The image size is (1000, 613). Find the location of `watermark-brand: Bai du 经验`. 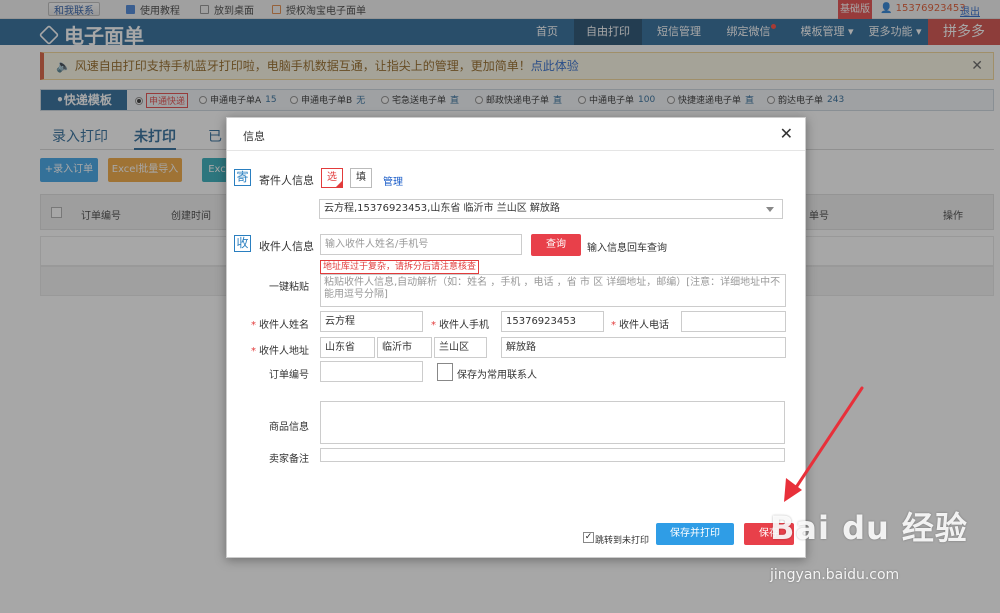

watermark-brand: Bai du 经验 is located at coordinates (869, 528).